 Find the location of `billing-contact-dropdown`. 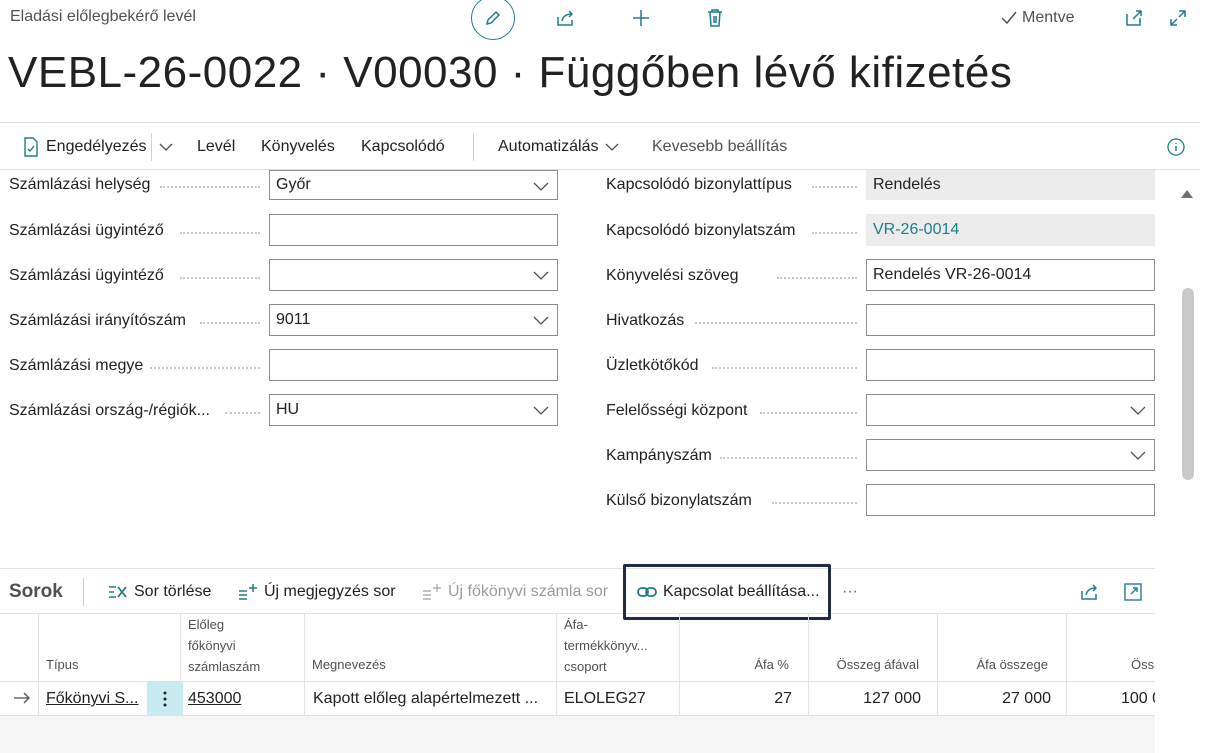

billing-contact-dropdown is located at coordinates (413, 275).